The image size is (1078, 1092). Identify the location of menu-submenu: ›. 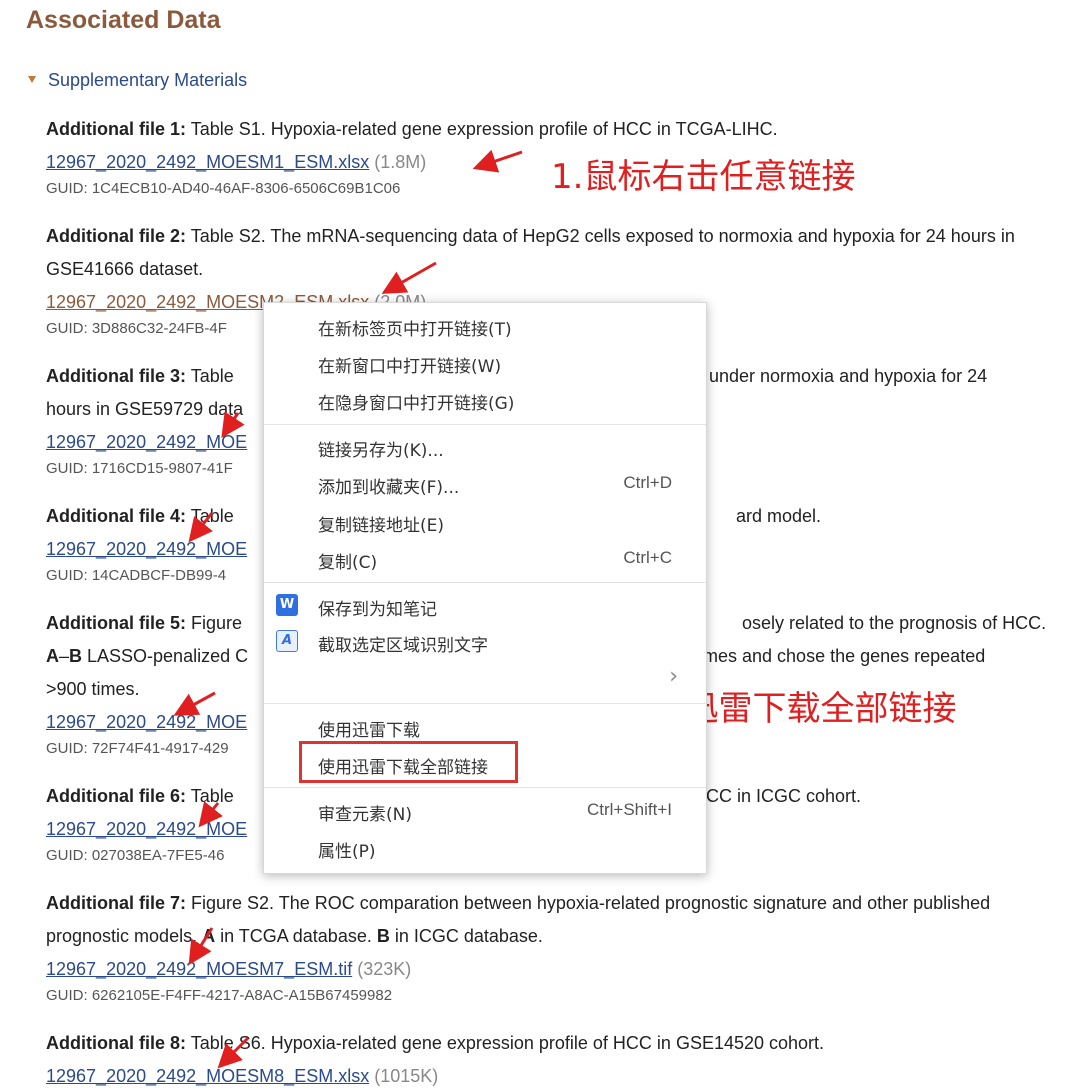
(485, 678).